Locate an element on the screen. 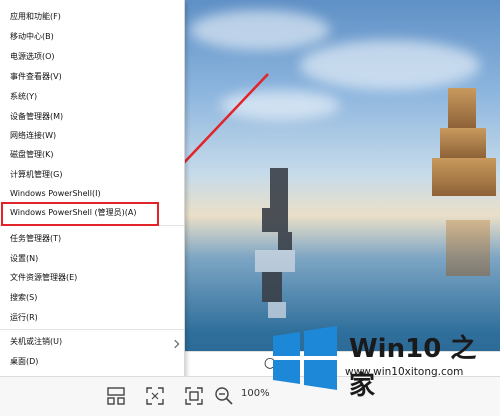  watermark-logo: Win10 之家 www.win10xitong.com is located at coordinates (383, 367).